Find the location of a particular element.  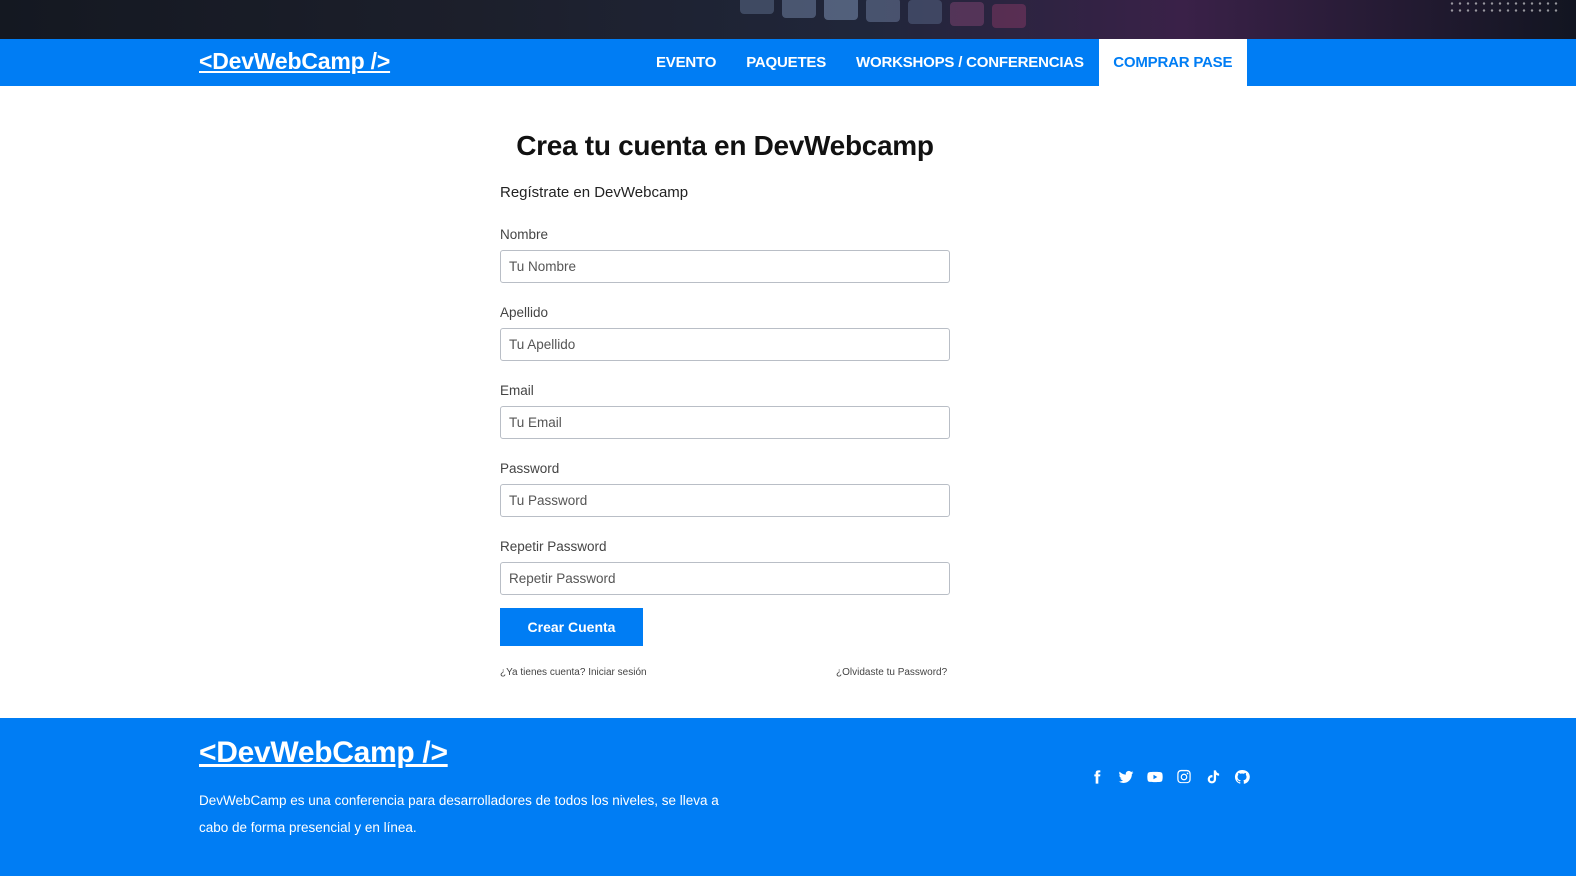

hero-image-strip is located at coordinates (788, 19).